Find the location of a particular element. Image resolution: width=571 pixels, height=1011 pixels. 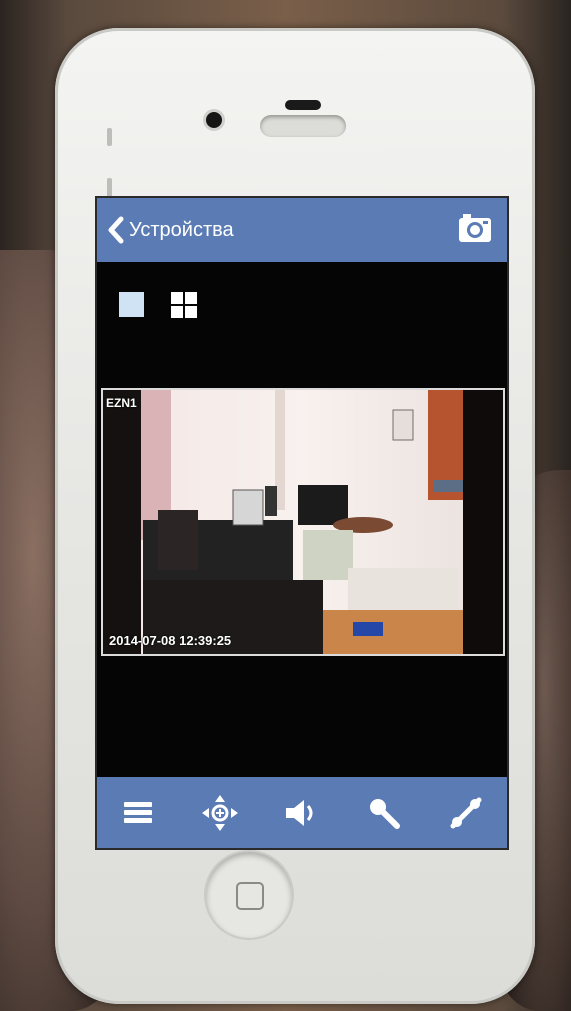

timestamp-overlay: 2014-07-08 12:39:25 is located at coordinates (170, 640).